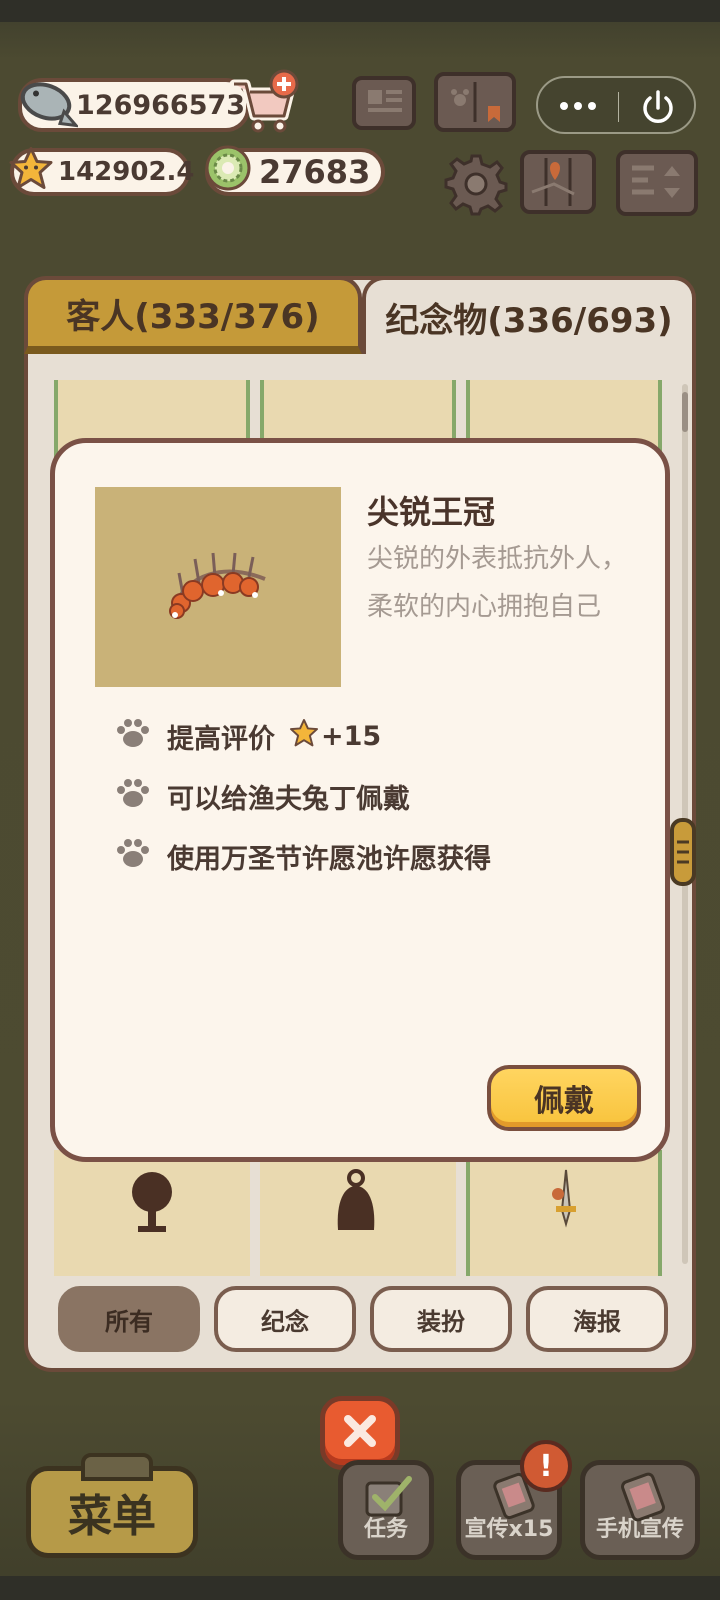  I want to click on filter-outfit: 装扮, so click(441, 1319).